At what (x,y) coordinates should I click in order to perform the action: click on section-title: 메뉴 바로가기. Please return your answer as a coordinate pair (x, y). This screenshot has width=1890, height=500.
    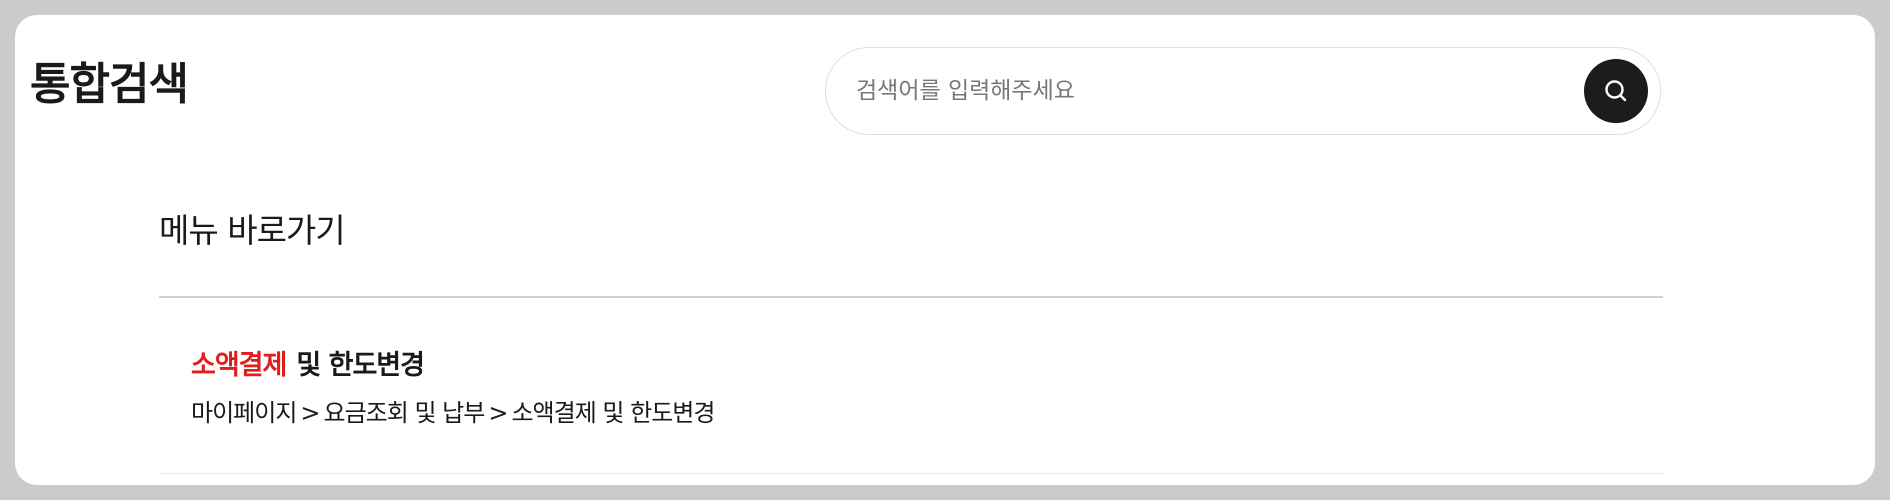
    Looking at the image, I should click on (252, 230).